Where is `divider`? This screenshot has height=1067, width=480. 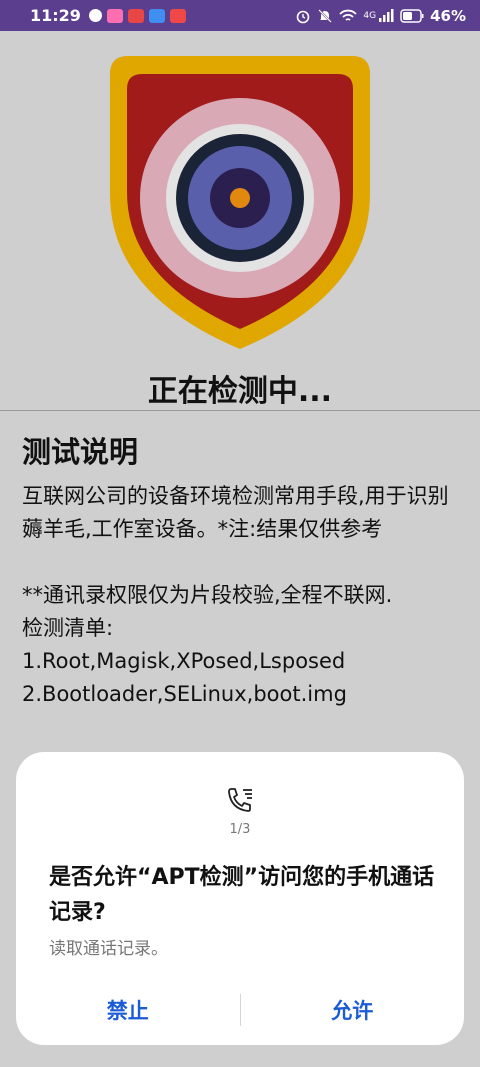
divider is located at coordinates (240, 410).